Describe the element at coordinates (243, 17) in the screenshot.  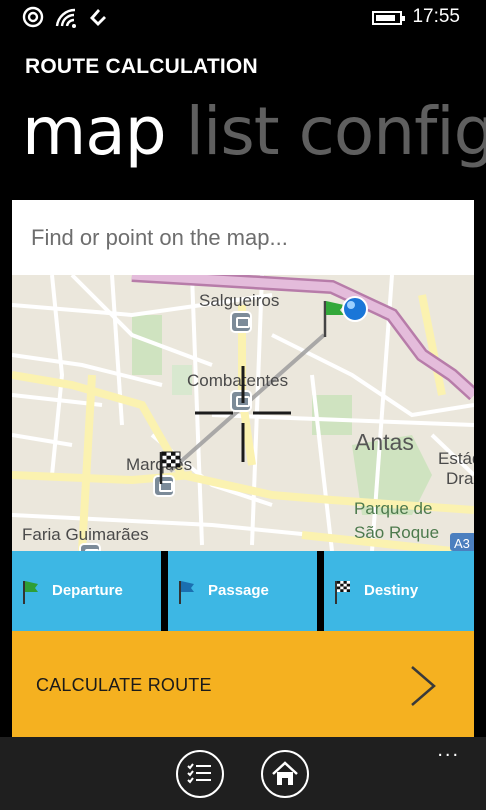
I see `status-bar: 17:55` at that location.